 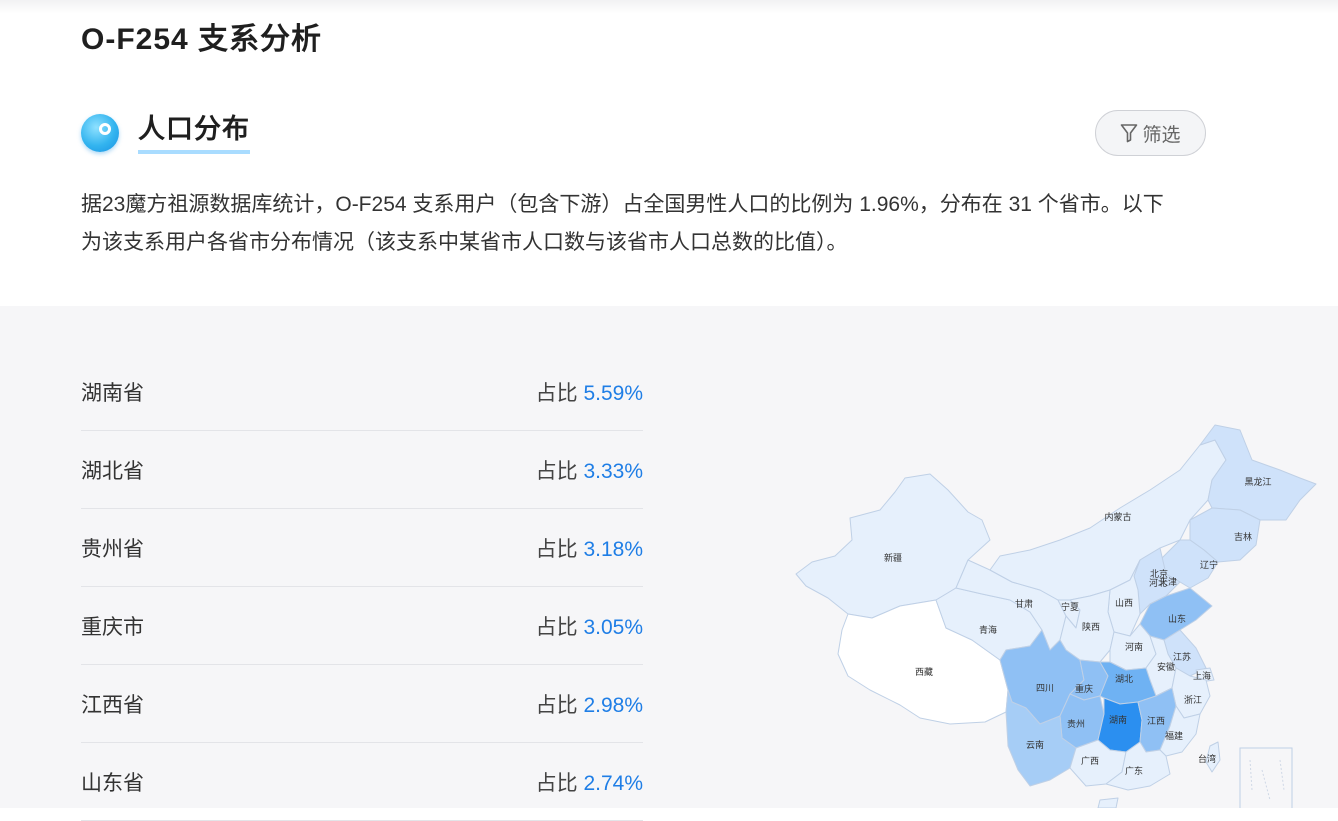 I want to click on map-label: 广西, so click(x=1090, y=761).